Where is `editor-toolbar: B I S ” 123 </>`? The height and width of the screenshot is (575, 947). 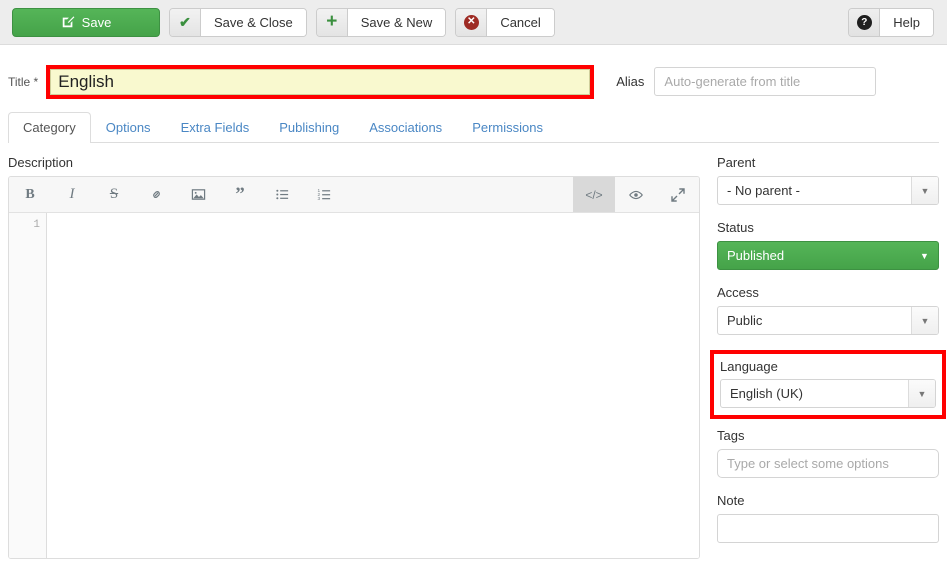
editor-toolbar: B I S ” 123 </> is located at coordinates (354, 195).